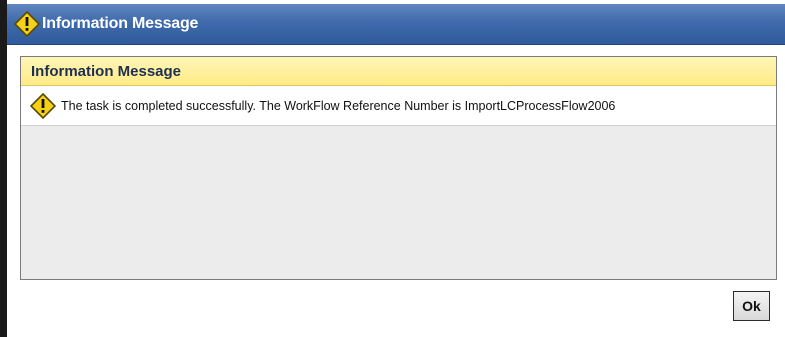 Image resolution: width=785 pixels, height=337 pixels. I want to click on panel-header: Information Message, so click(398, 71).